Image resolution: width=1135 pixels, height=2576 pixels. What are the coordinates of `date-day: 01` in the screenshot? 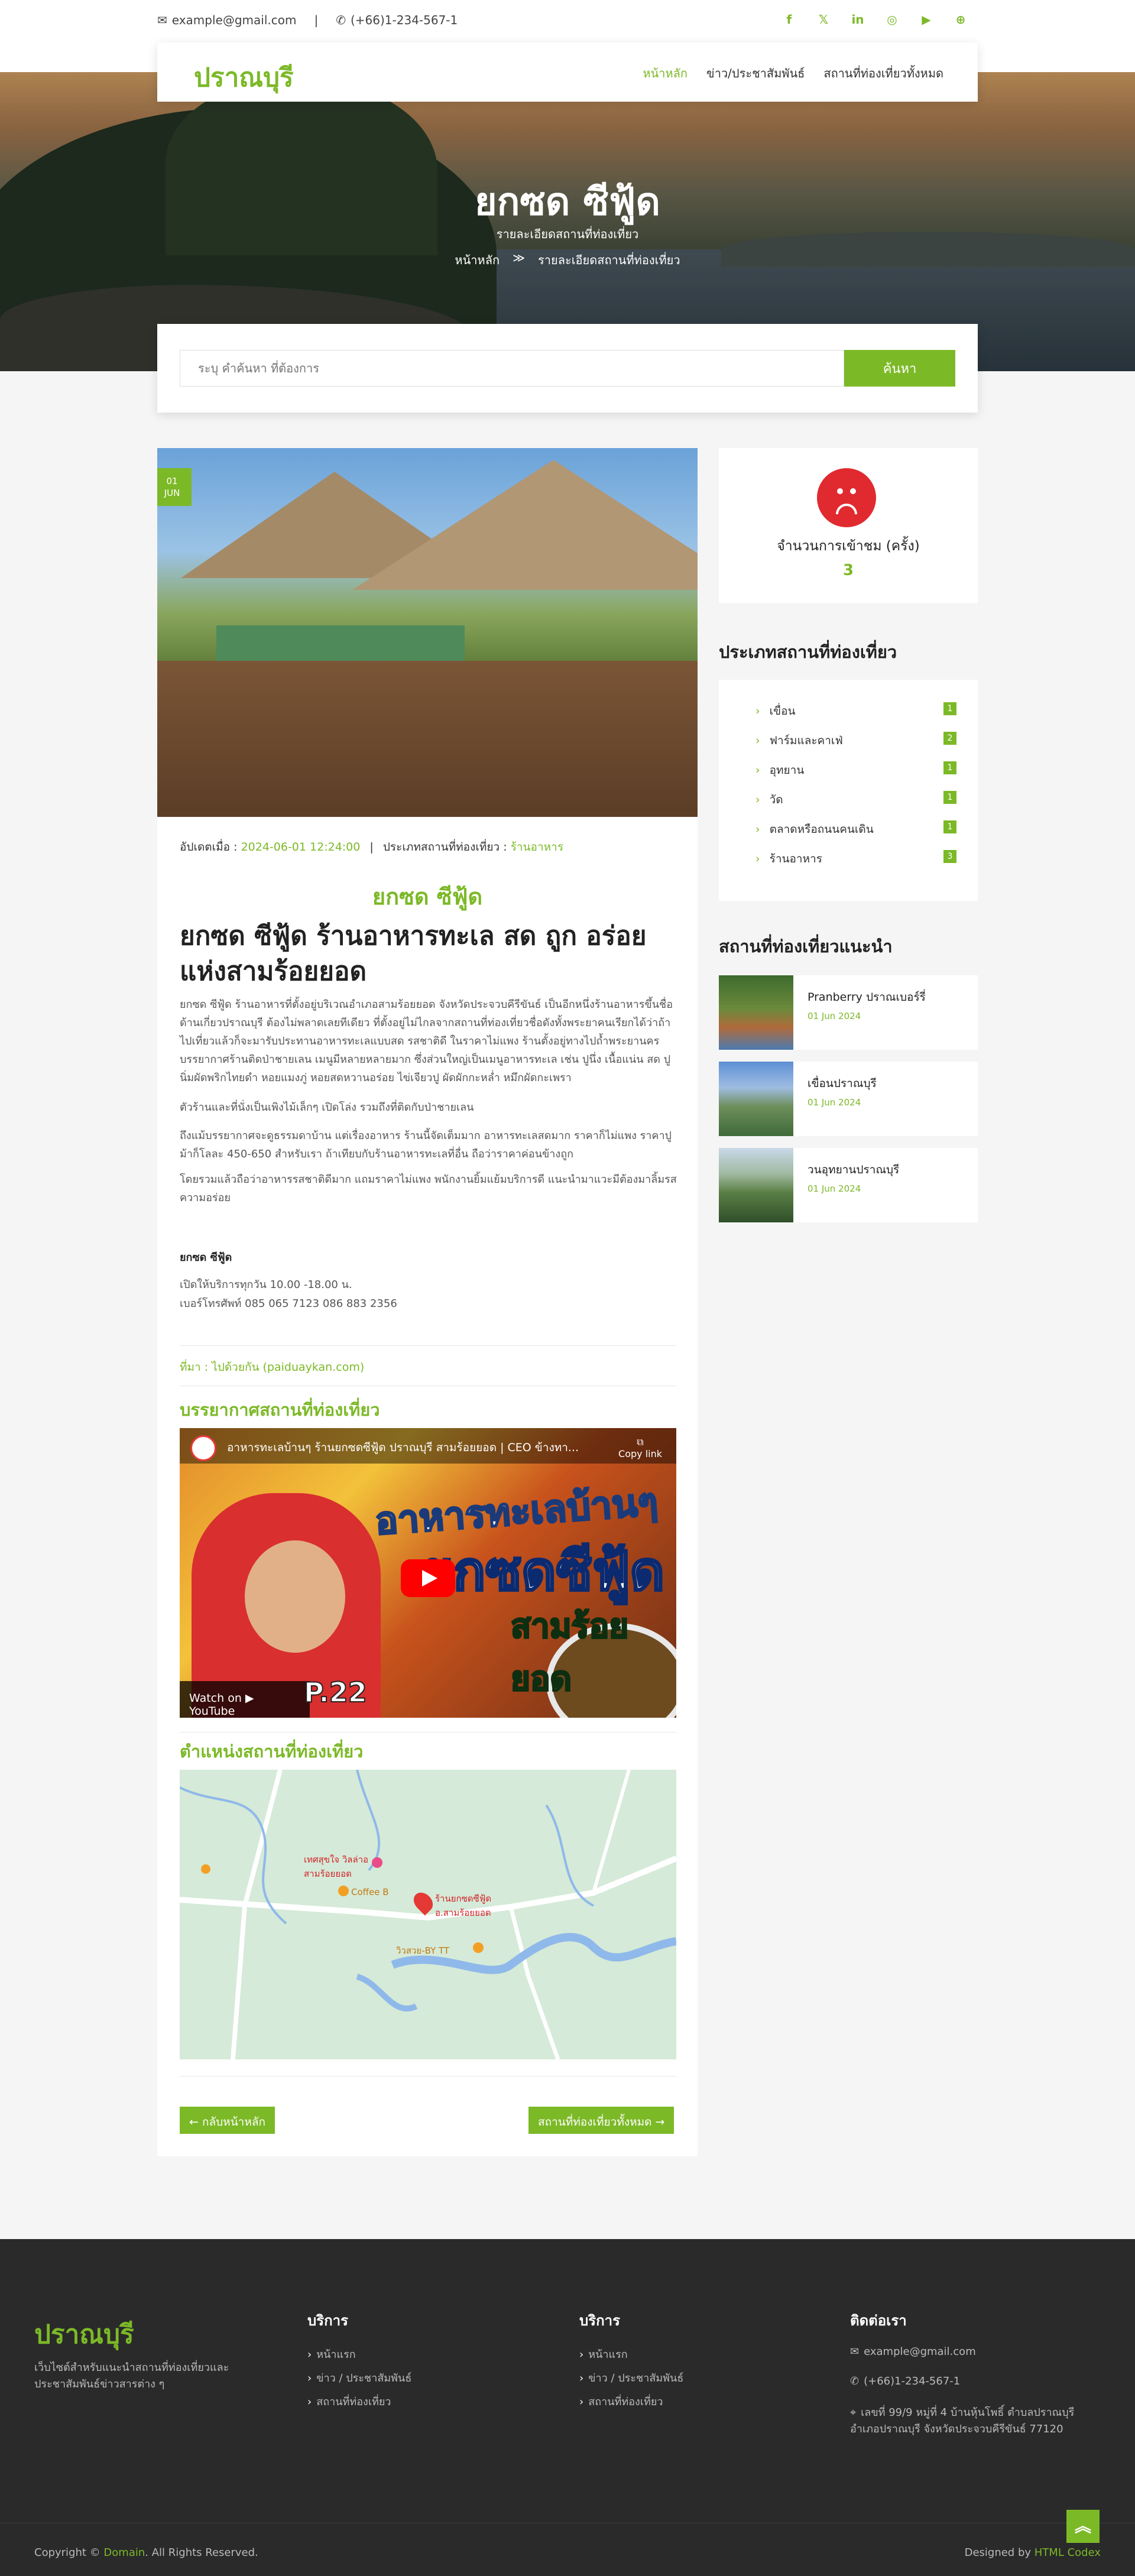 It's located at (172, 481).